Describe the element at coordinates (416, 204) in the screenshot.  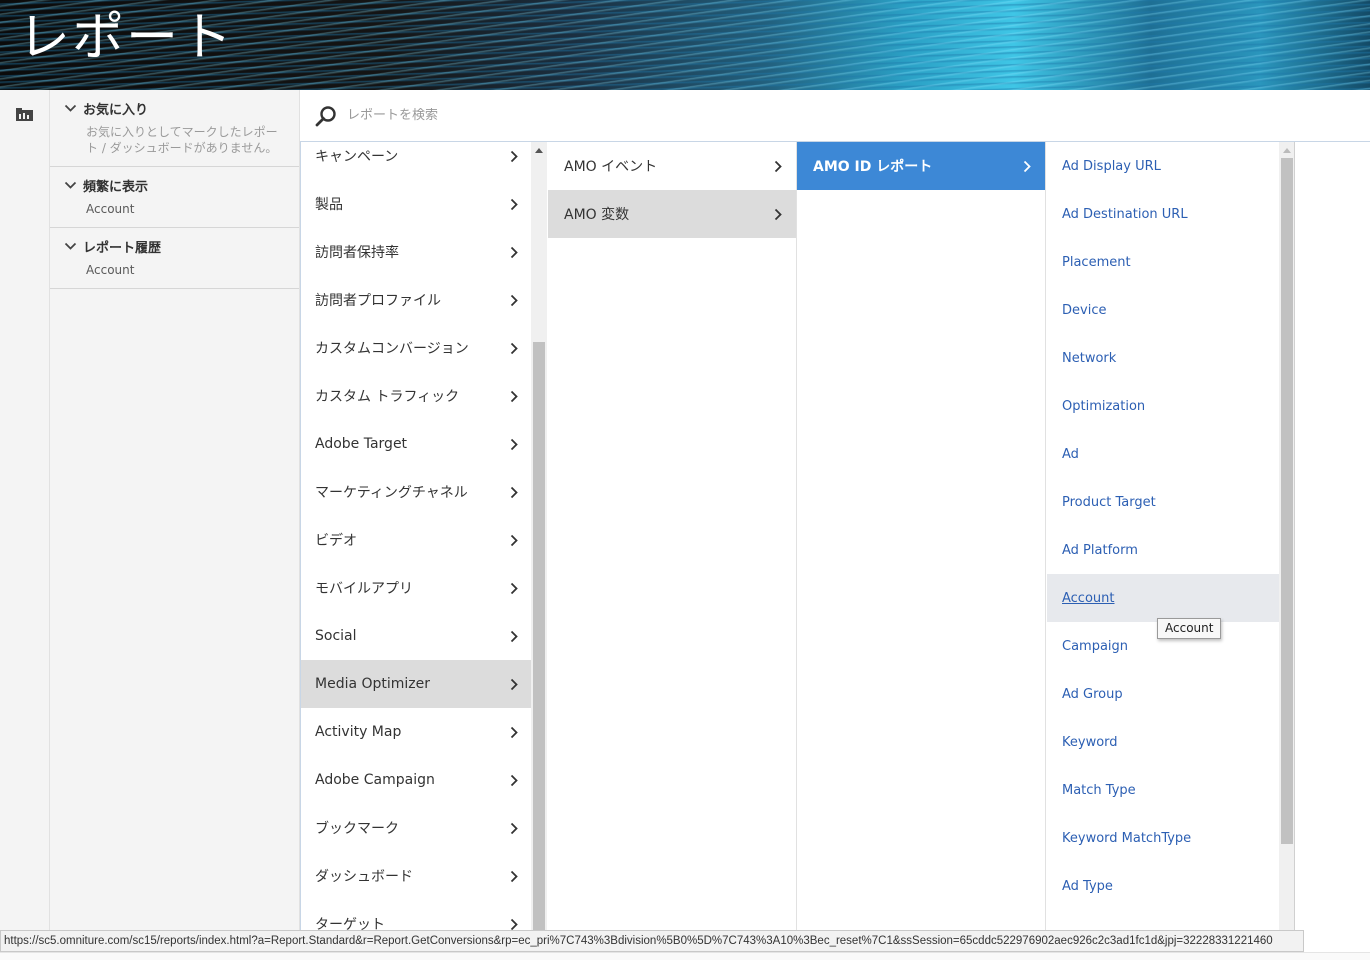
I see `category-item: 製品` at that location.